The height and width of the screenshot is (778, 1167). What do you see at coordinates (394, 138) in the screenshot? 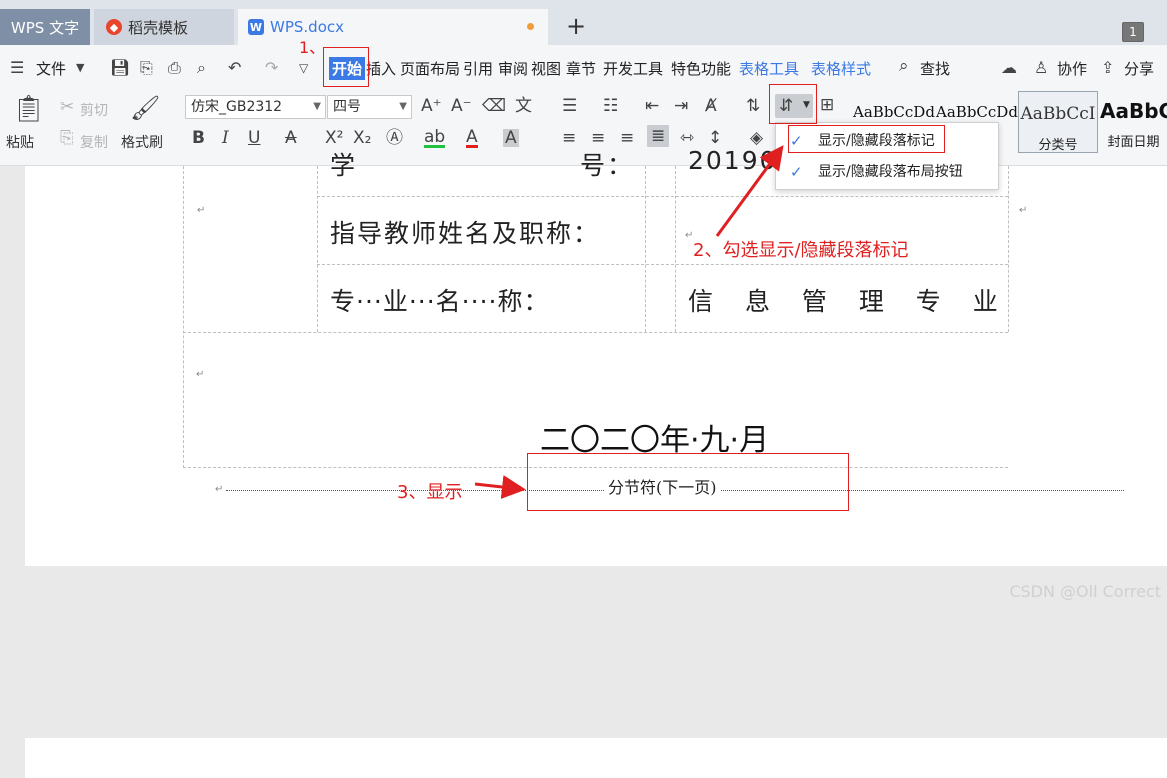
I see `text-effect-icon: Ⓐ` at bounding box center [394, 138].